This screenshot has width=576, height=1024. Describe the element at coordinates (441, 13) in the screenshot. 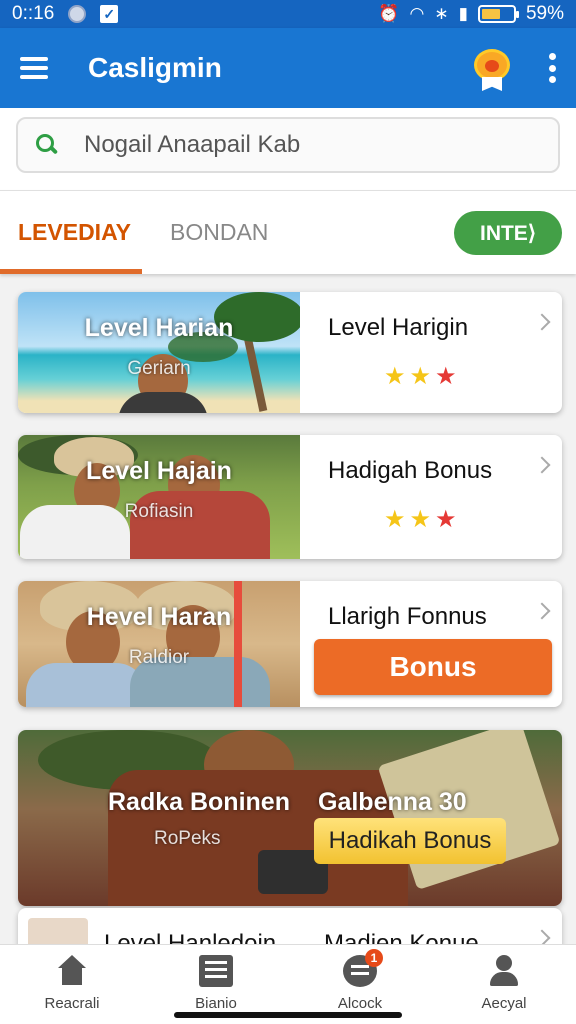

I see `bluetooth-icon: ∗` at that location.